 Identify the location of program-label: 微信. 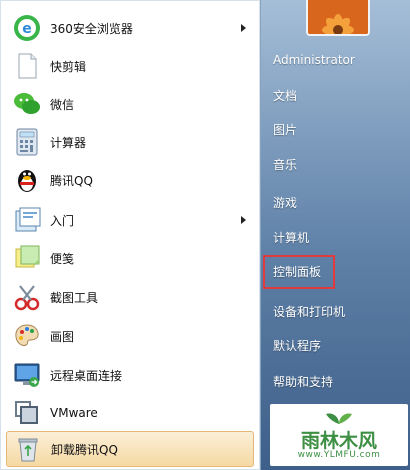
(62, 104).